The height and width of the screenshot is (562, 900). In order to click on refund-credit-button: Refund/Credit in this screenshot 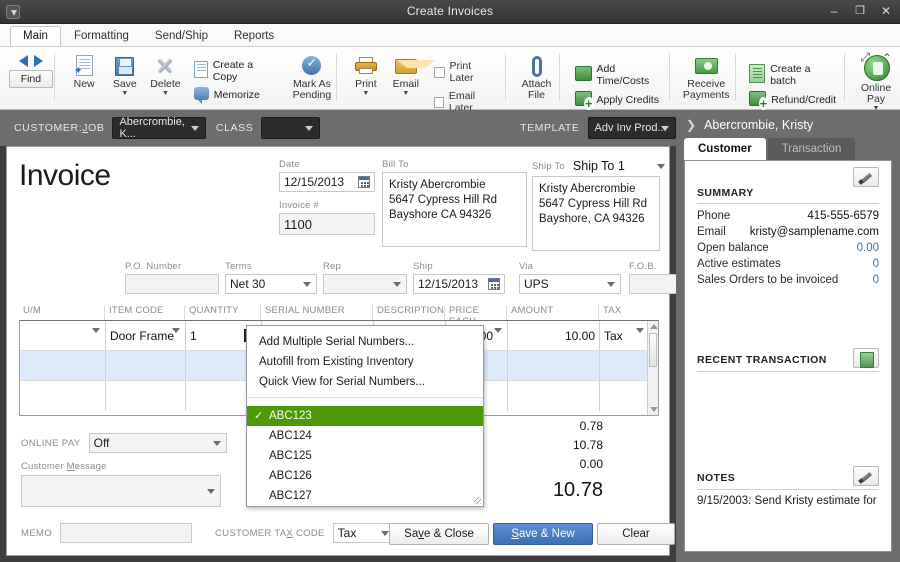, I will do `click(792, 100)`.